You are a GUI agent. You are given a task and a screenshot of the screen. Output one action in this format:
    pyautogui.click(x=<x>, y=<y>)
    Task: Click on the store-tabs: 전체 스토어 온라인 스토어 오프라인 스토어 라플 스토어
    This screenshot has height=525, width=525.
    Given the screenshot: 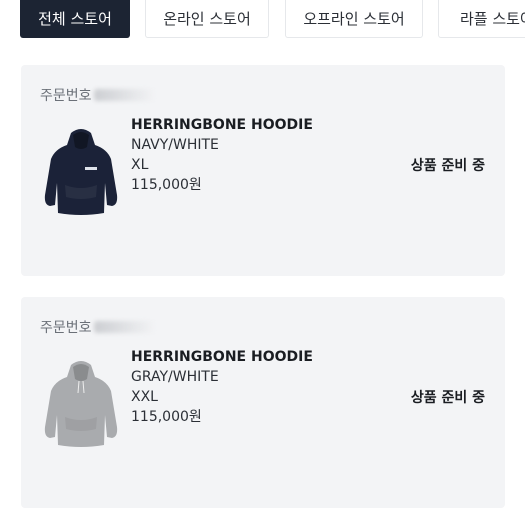 What is the action you would take?
    pyautogui.click(x=262, y=19)
    